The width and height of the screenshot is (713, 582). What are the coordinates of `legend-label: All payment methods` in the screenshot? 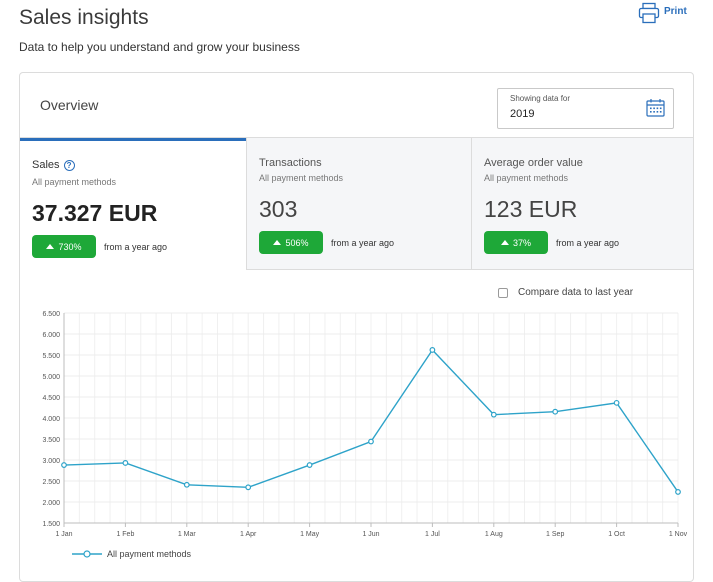 It's located at (149, 554).